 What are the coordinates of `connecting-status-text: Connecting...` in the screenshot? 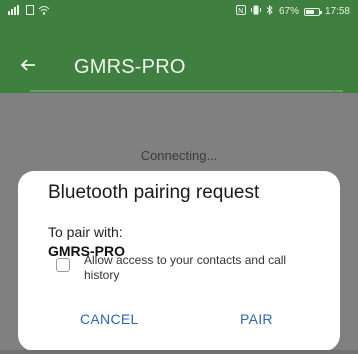 It's located at (179, 155).